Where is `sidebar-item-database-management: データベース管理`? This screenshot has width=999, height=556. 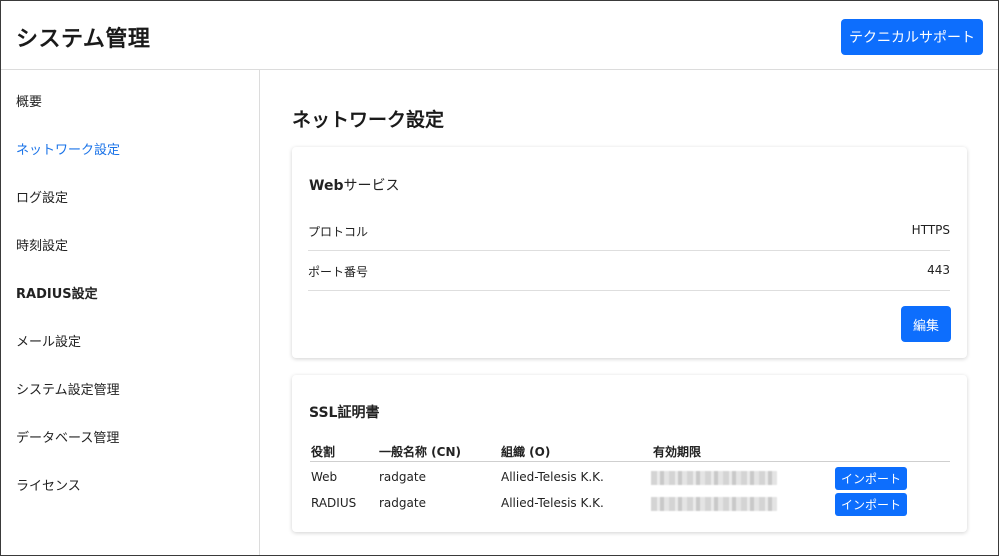
sidebar-item-database-management: データベース管理 is located at coordinates (67, 439).